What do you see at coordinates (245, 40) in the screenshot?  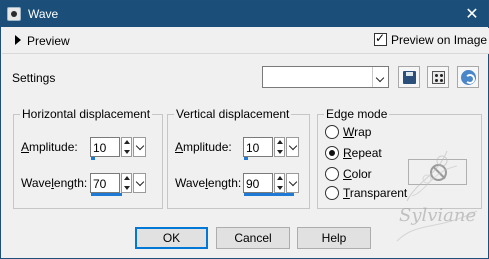 I see `preview-bar: Preview ✓ Preview on Image` at bounding box center [245, 40].